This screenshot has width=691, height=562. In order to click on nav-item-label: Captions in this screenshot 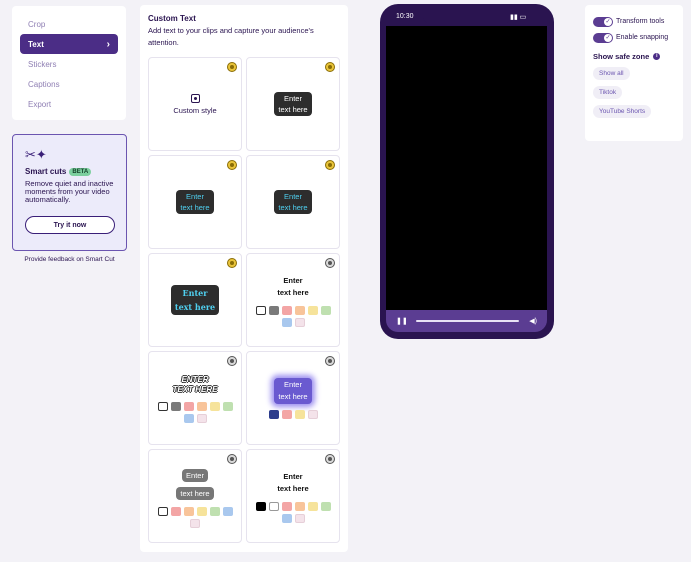, I will do `click(44, 84)`.